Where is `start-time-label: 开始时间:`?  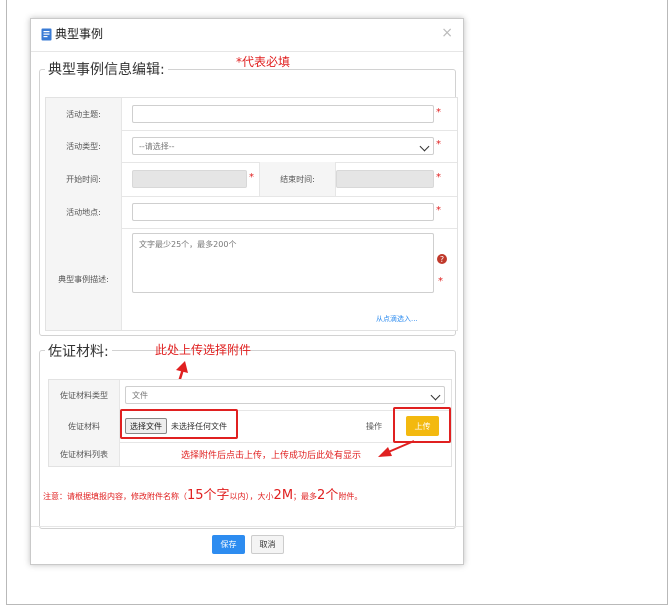
start-time-label: 开始时间: is located at coordinates (84, 179).